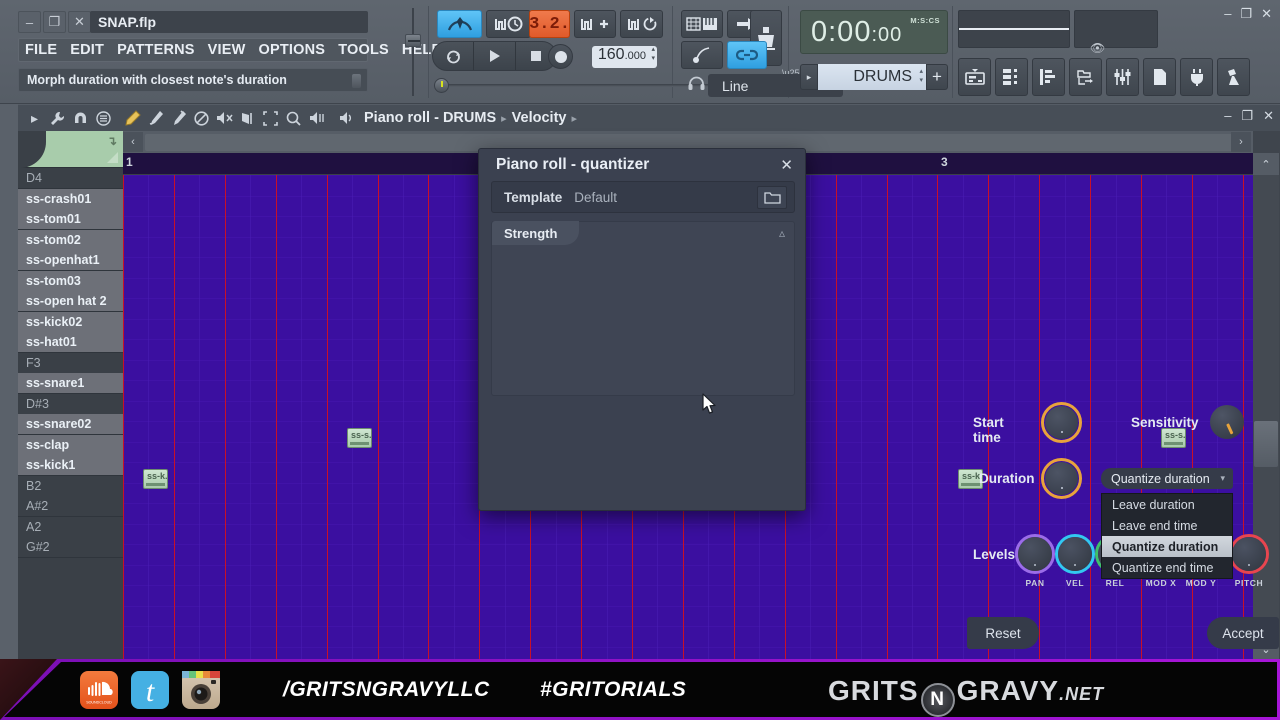  What do you see at coordinates (70, 383) in the screenshot?
I see `key-row: ss-snare1` at bounding box center [70, 383].